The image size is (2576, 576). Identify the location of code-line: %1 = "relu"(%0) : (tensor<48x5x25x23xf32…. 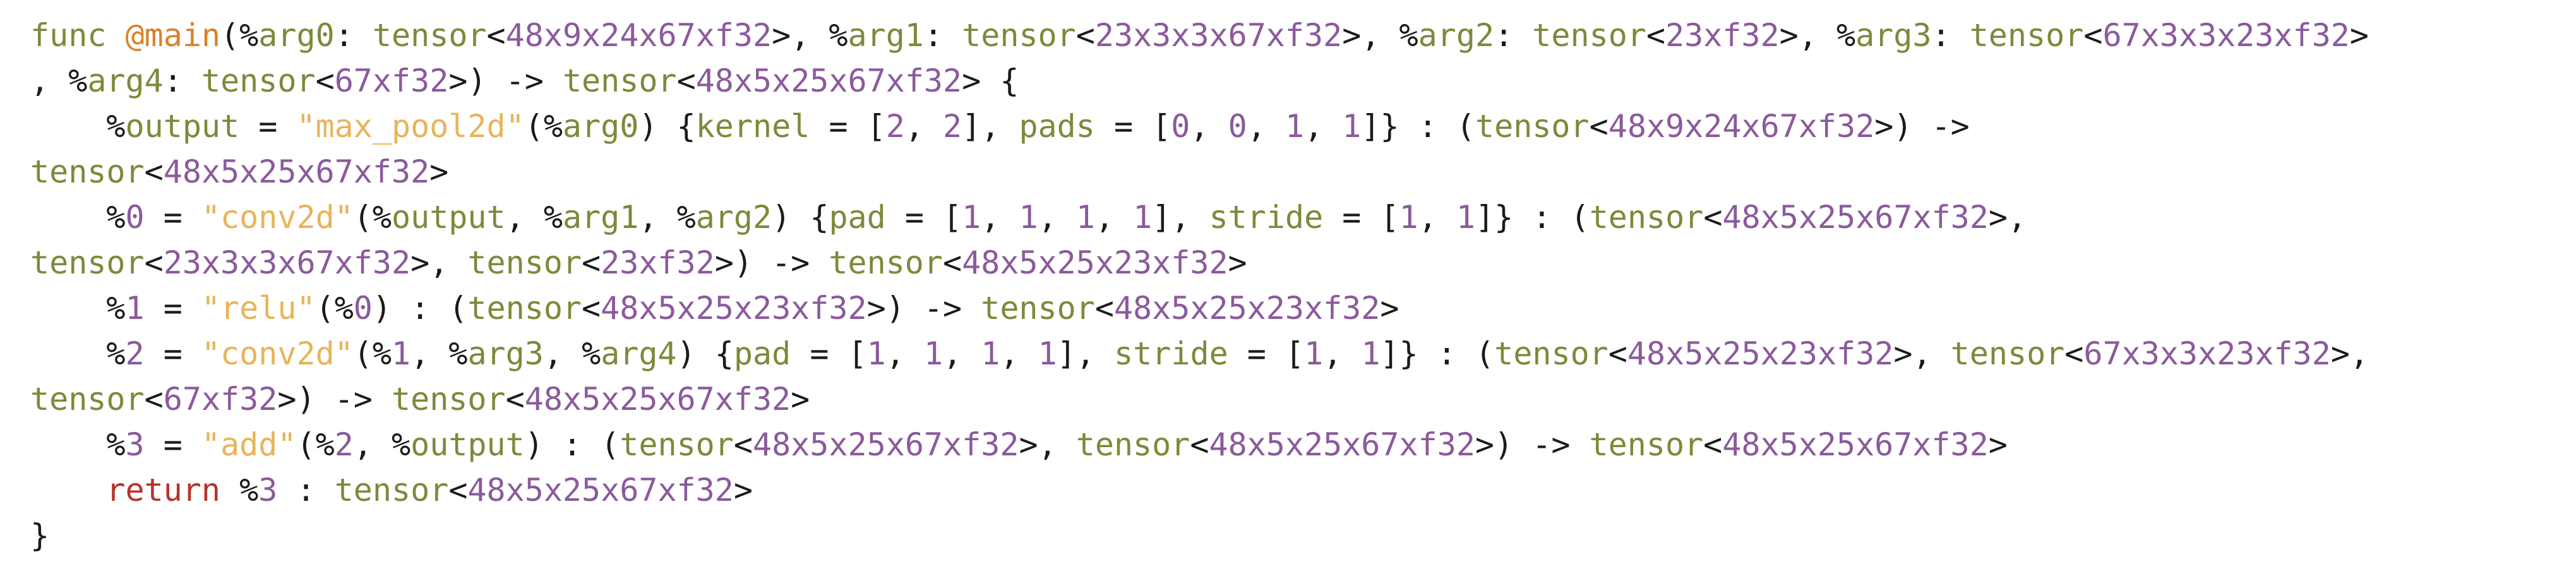
(1303, 308).